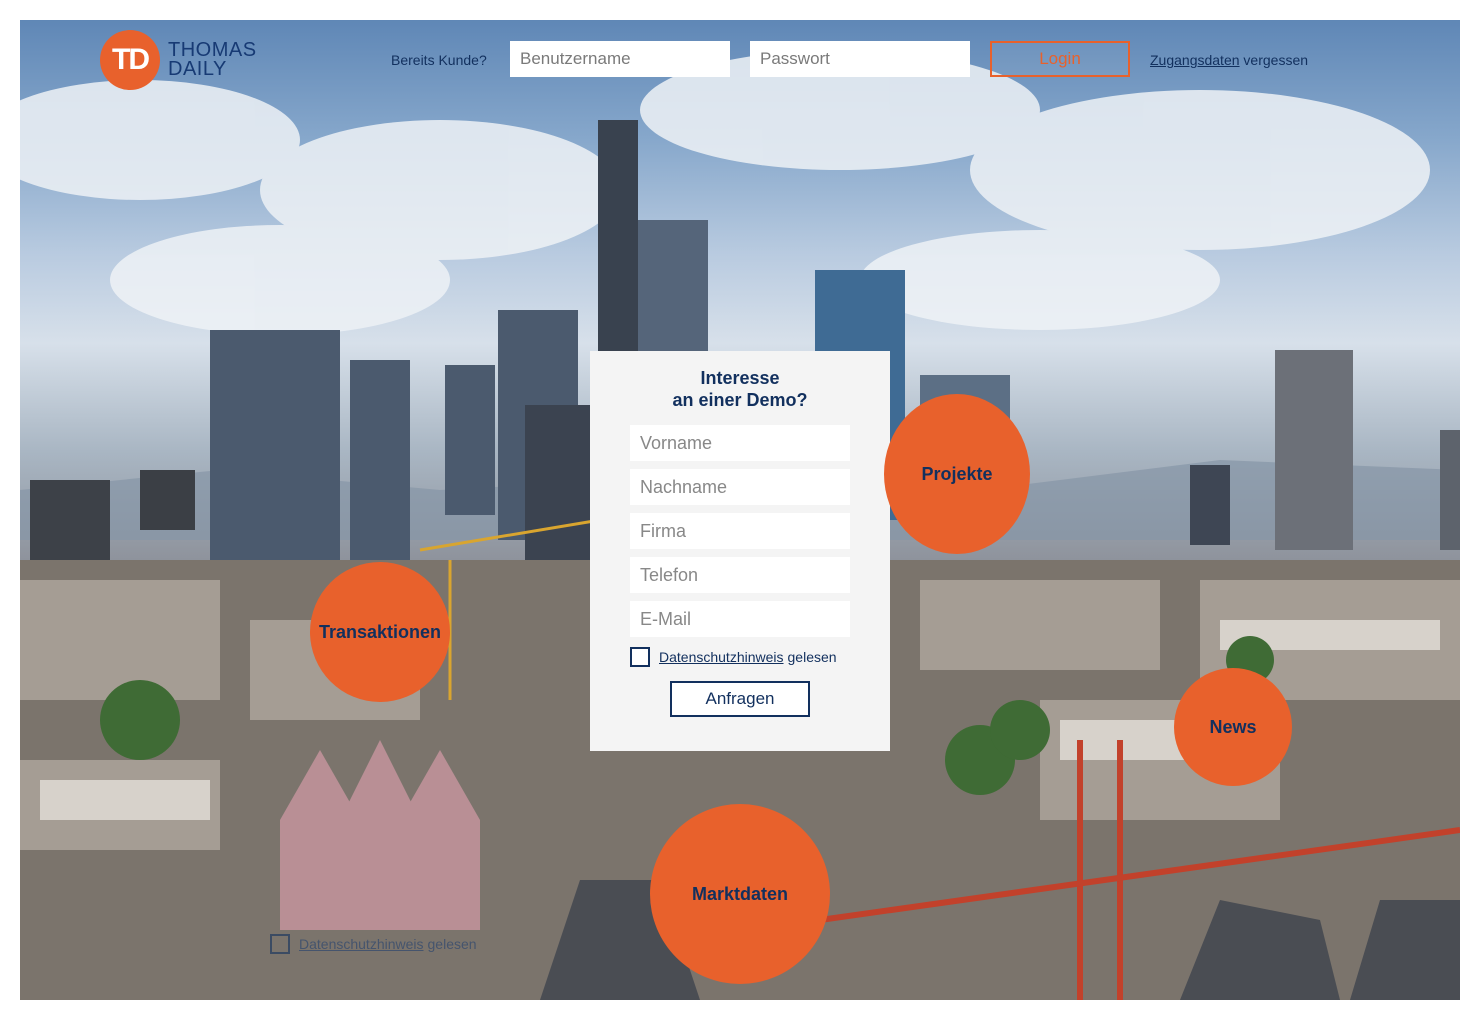 This screenshot has width=1480, height=1020. Describe the element at coordinates (740, 575) in the screenshot. I see `phone-input` at that location.